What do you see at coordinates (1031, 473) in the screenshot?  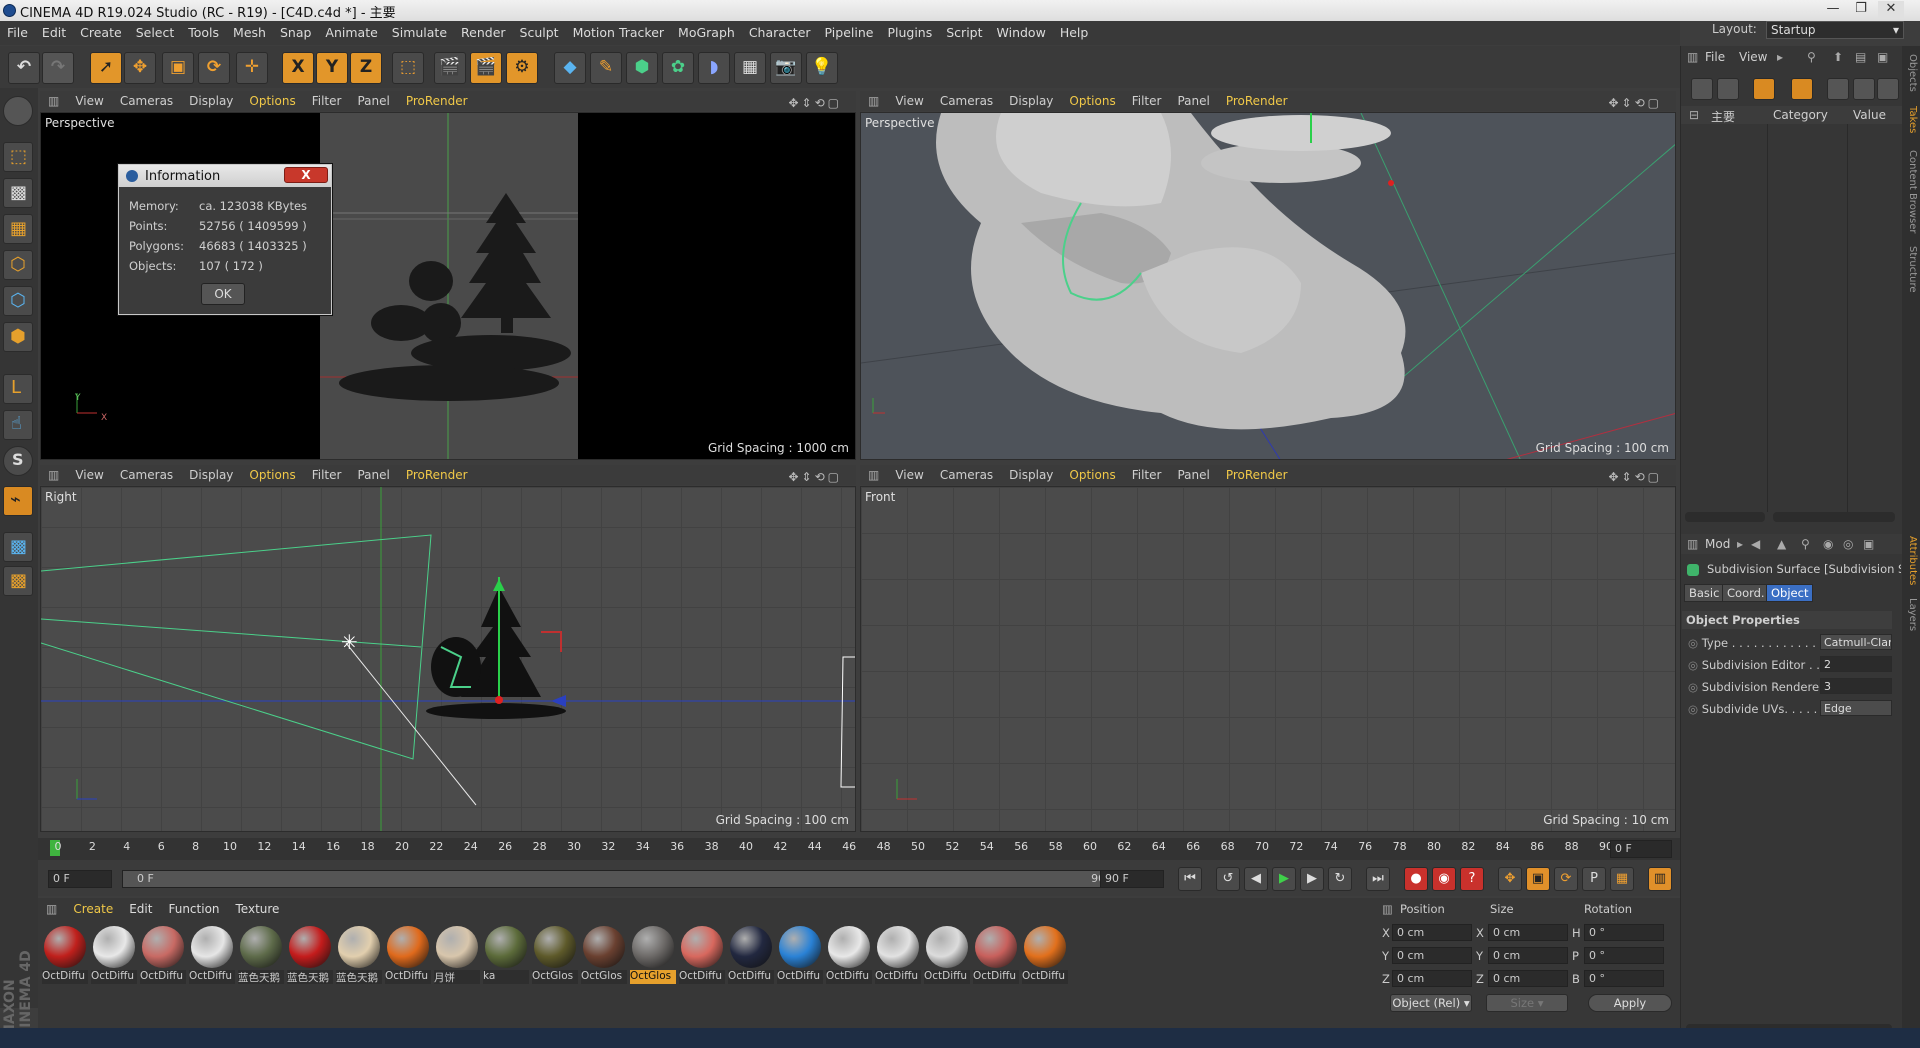 I see `vp-br-display-menu: Display` at bounding box center [1031, 473].